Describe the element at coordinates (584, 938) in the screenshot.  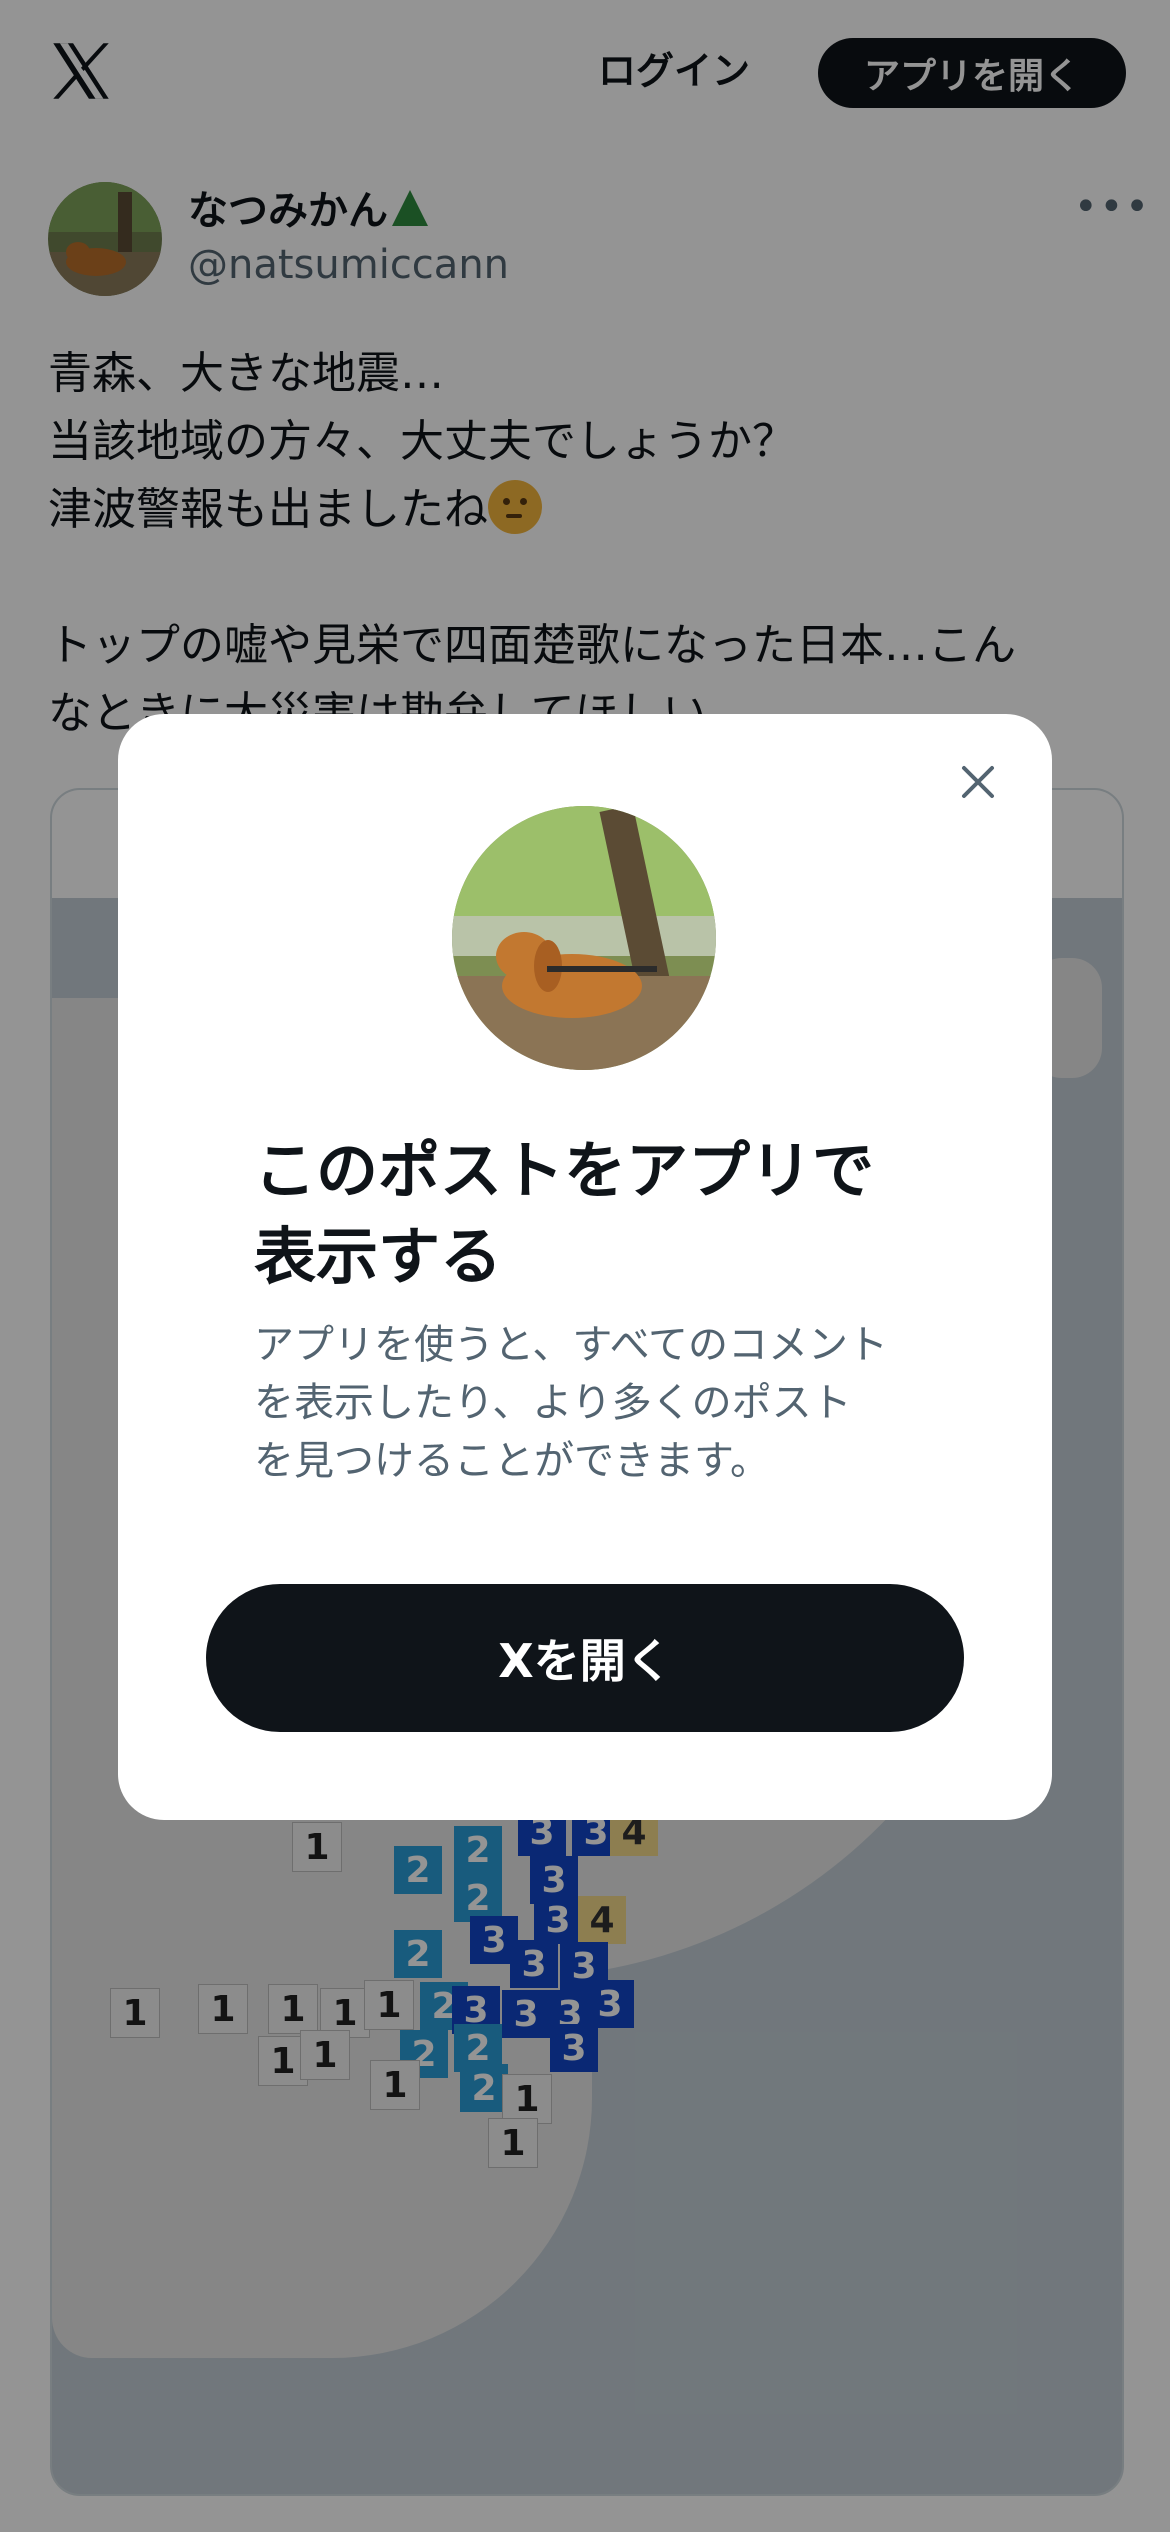
I see `author-avatar-large` at that location.